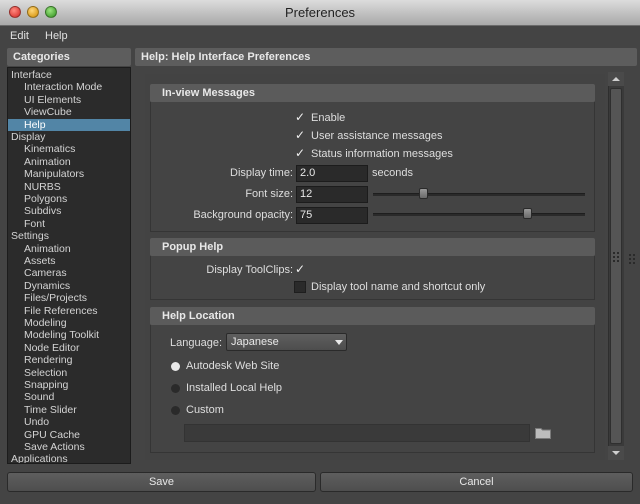 The height and width of the screenshot is (504, 640). What do you see at coordinates (69, 236) in the screenshot?
I see `category-item: Settings` at bounding box center [69, 236].